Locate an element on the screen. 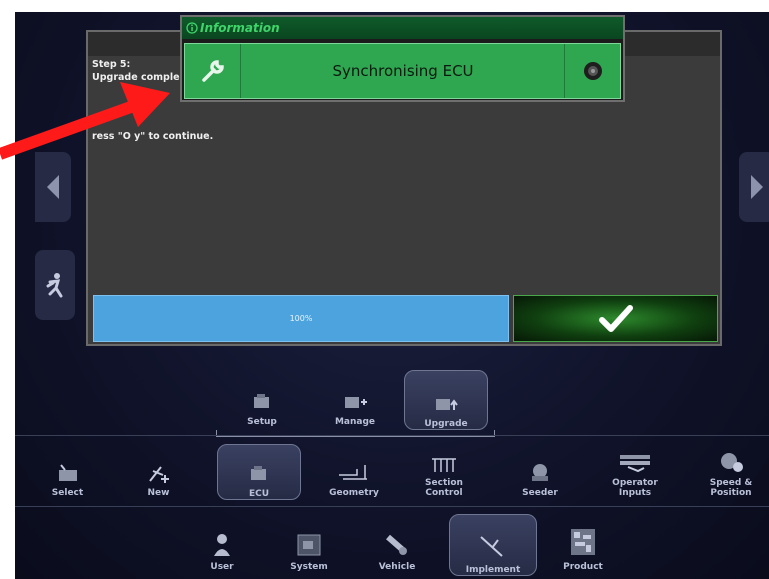 Image resolution: width=769 pixels, height=579 pixels. new-icon is located at coordinates (158, 474).